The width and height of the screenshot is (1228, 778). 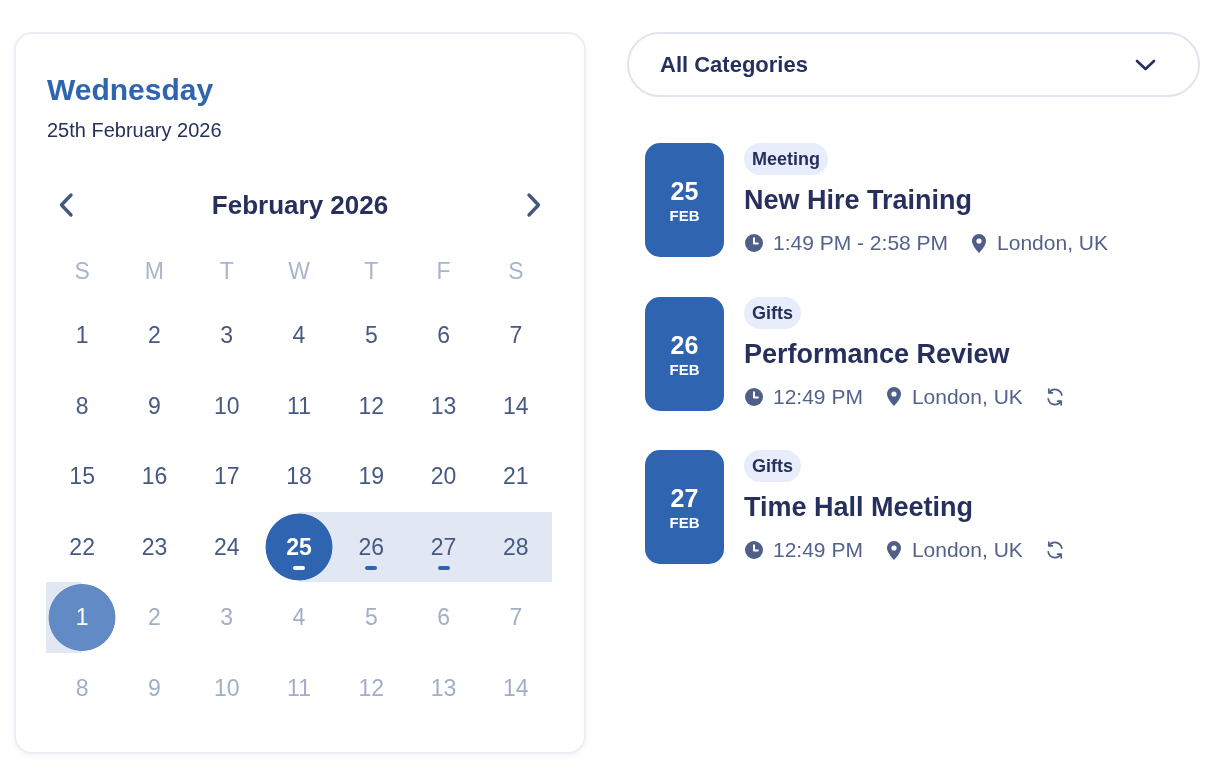 I want to click on calendar-day: 25, so click(x=299, y=546).